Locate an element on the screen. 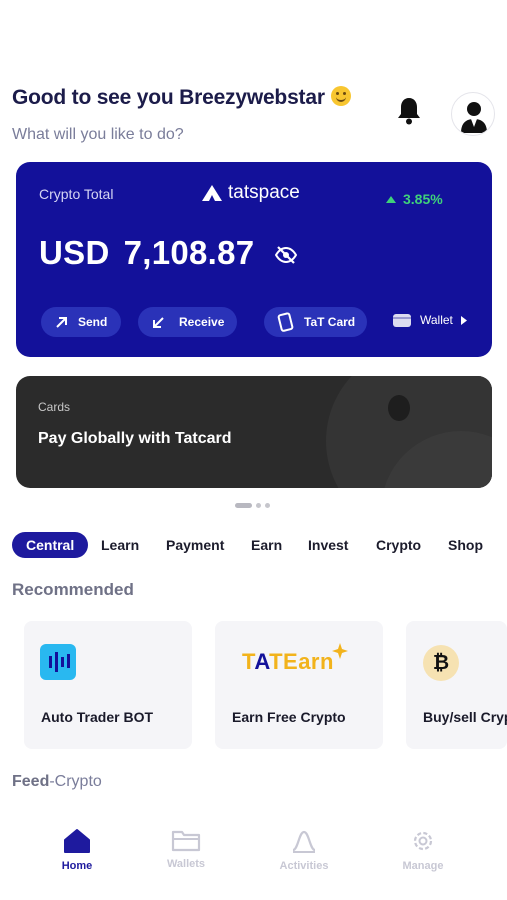 The image size is (507, 900). recommended-card-title: Buy/sell Crypto is located at coordinates (465, 717).